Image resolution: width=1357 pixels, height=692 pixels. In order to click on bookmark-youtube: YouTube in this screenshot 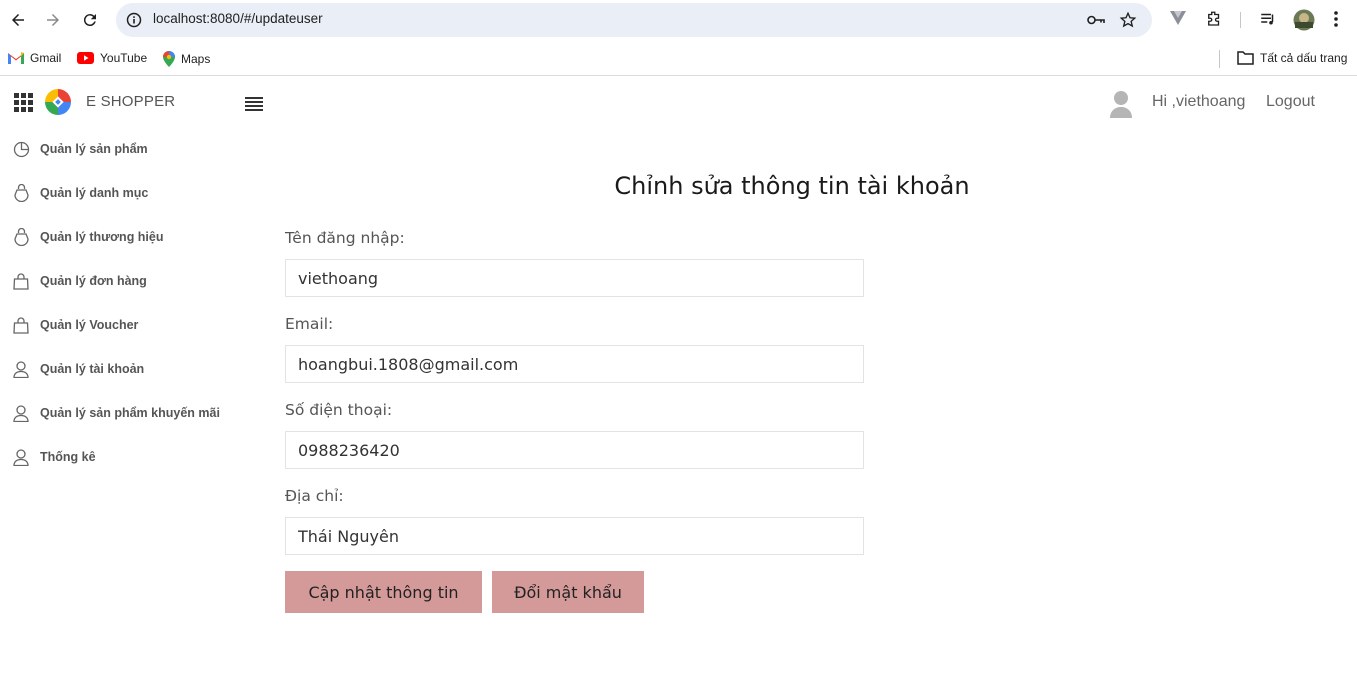, I will do `click(112, 58)`.